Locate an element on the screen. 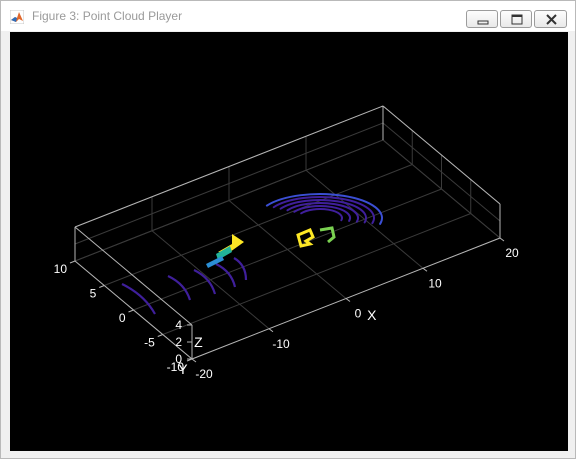 The height and width of the screenshot is (459, 576). maximize-button is located at coordinates (516, 19).